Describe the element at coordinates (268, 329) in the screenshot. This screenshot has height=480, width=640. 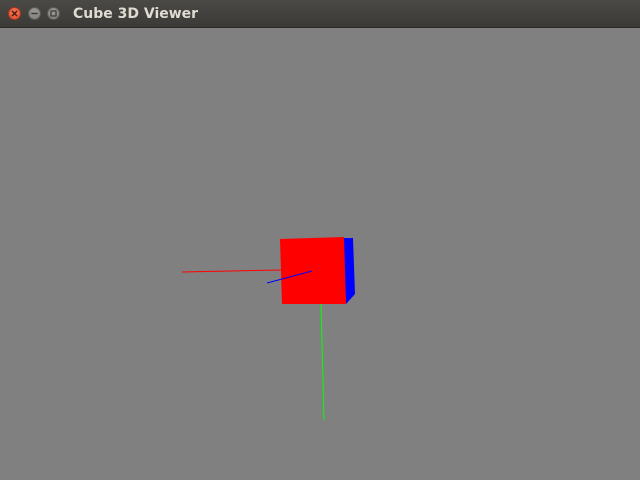
I see `scene-canvas` at that location.